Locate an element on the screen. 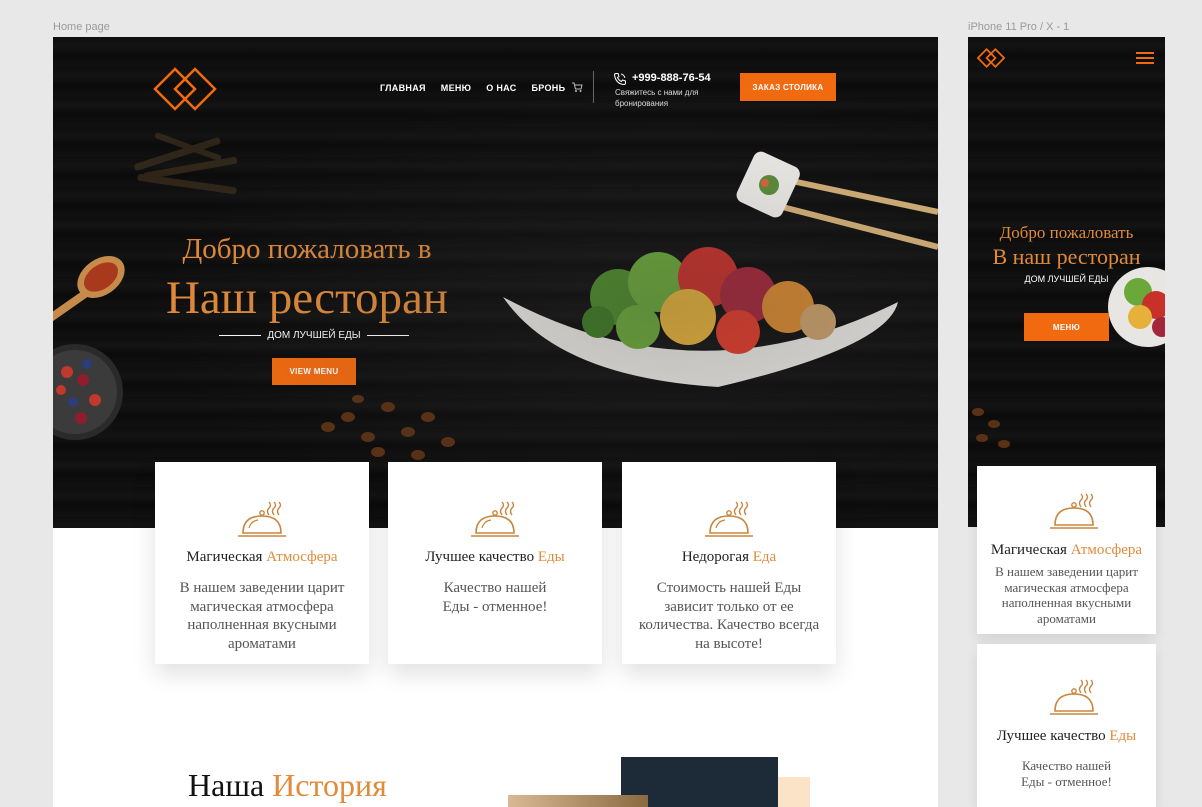  nav-menu: МЕНЮ is located at coordinates (456, 88).